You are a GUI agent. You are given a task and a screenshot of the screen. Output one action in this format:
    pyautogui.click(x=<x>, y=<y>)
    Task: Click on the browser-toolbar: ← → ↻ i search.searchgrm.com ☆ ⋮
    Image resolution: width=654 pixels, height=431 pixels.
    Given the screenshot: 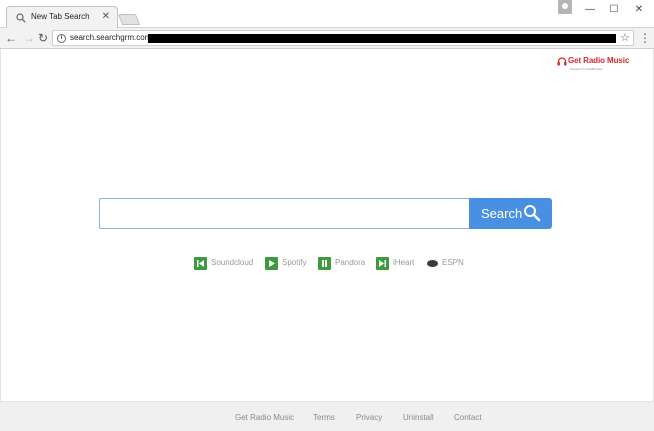 What is the action you would take?
    pyautogui.click(x=327, y=38)
    